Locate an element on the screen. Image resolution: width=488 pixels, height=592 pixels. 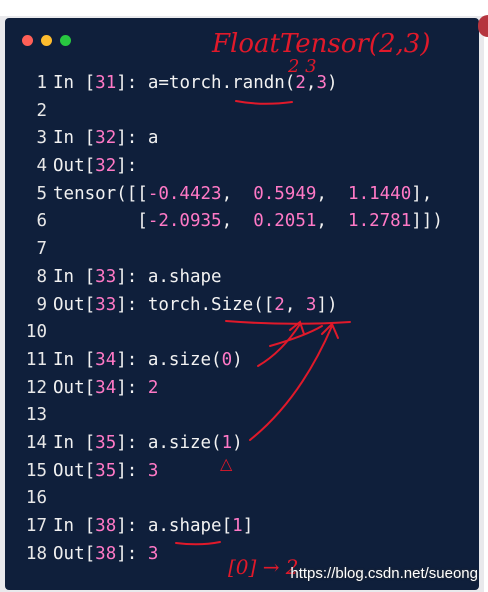
code-line: 14 In [35]: a.size(1) is located at coordinates (242, 444).